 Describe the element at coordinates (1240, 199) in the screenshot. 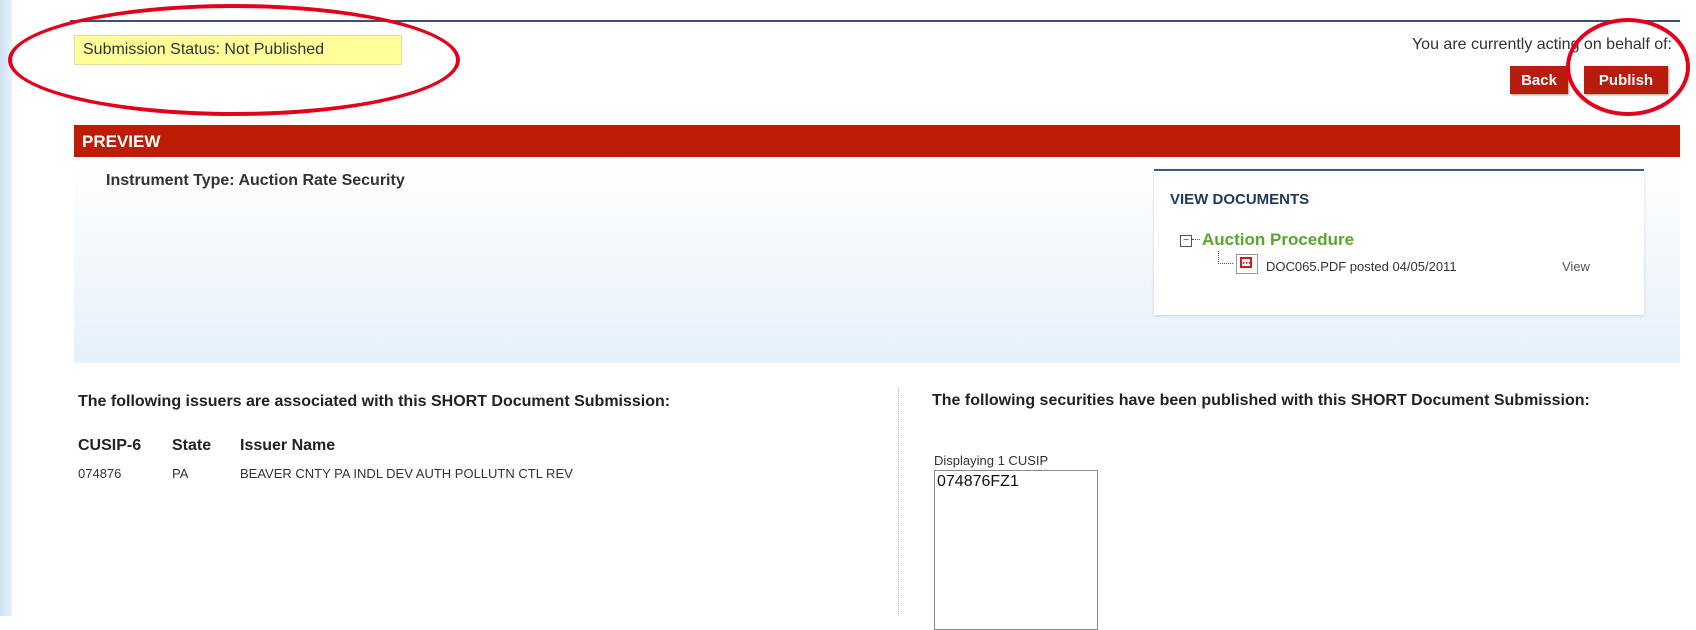

I see `view-documents-title: VIEW DOCUMENTS` at that location.